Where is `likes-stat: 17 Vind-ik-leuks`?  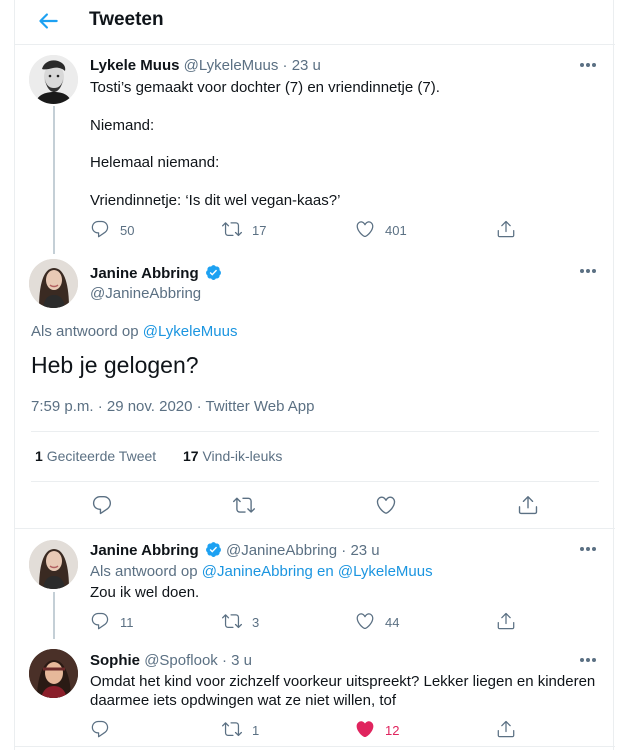 likes-stat: 17 Vind-ik-leuks is located at coordinates (232, 456).